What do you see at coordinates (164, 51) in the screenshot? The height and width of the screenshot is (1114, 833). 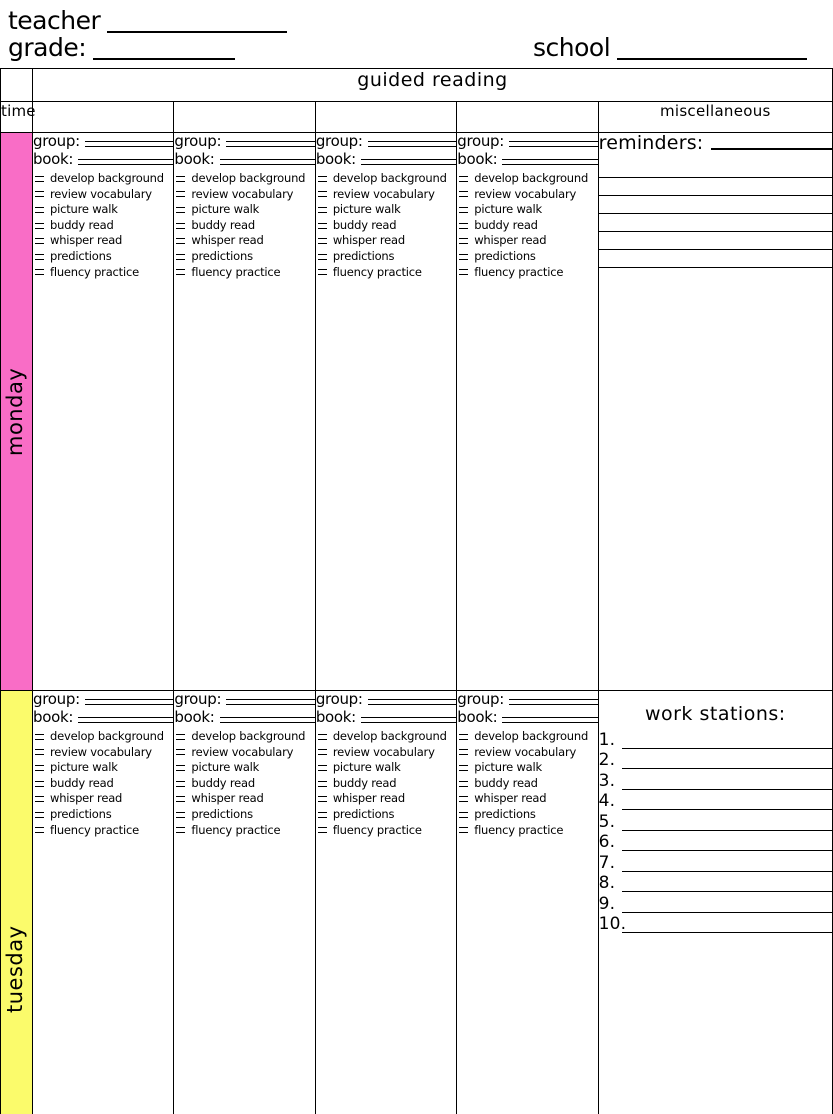 I see `grade-blank-line` at bounding box center [164, 51].